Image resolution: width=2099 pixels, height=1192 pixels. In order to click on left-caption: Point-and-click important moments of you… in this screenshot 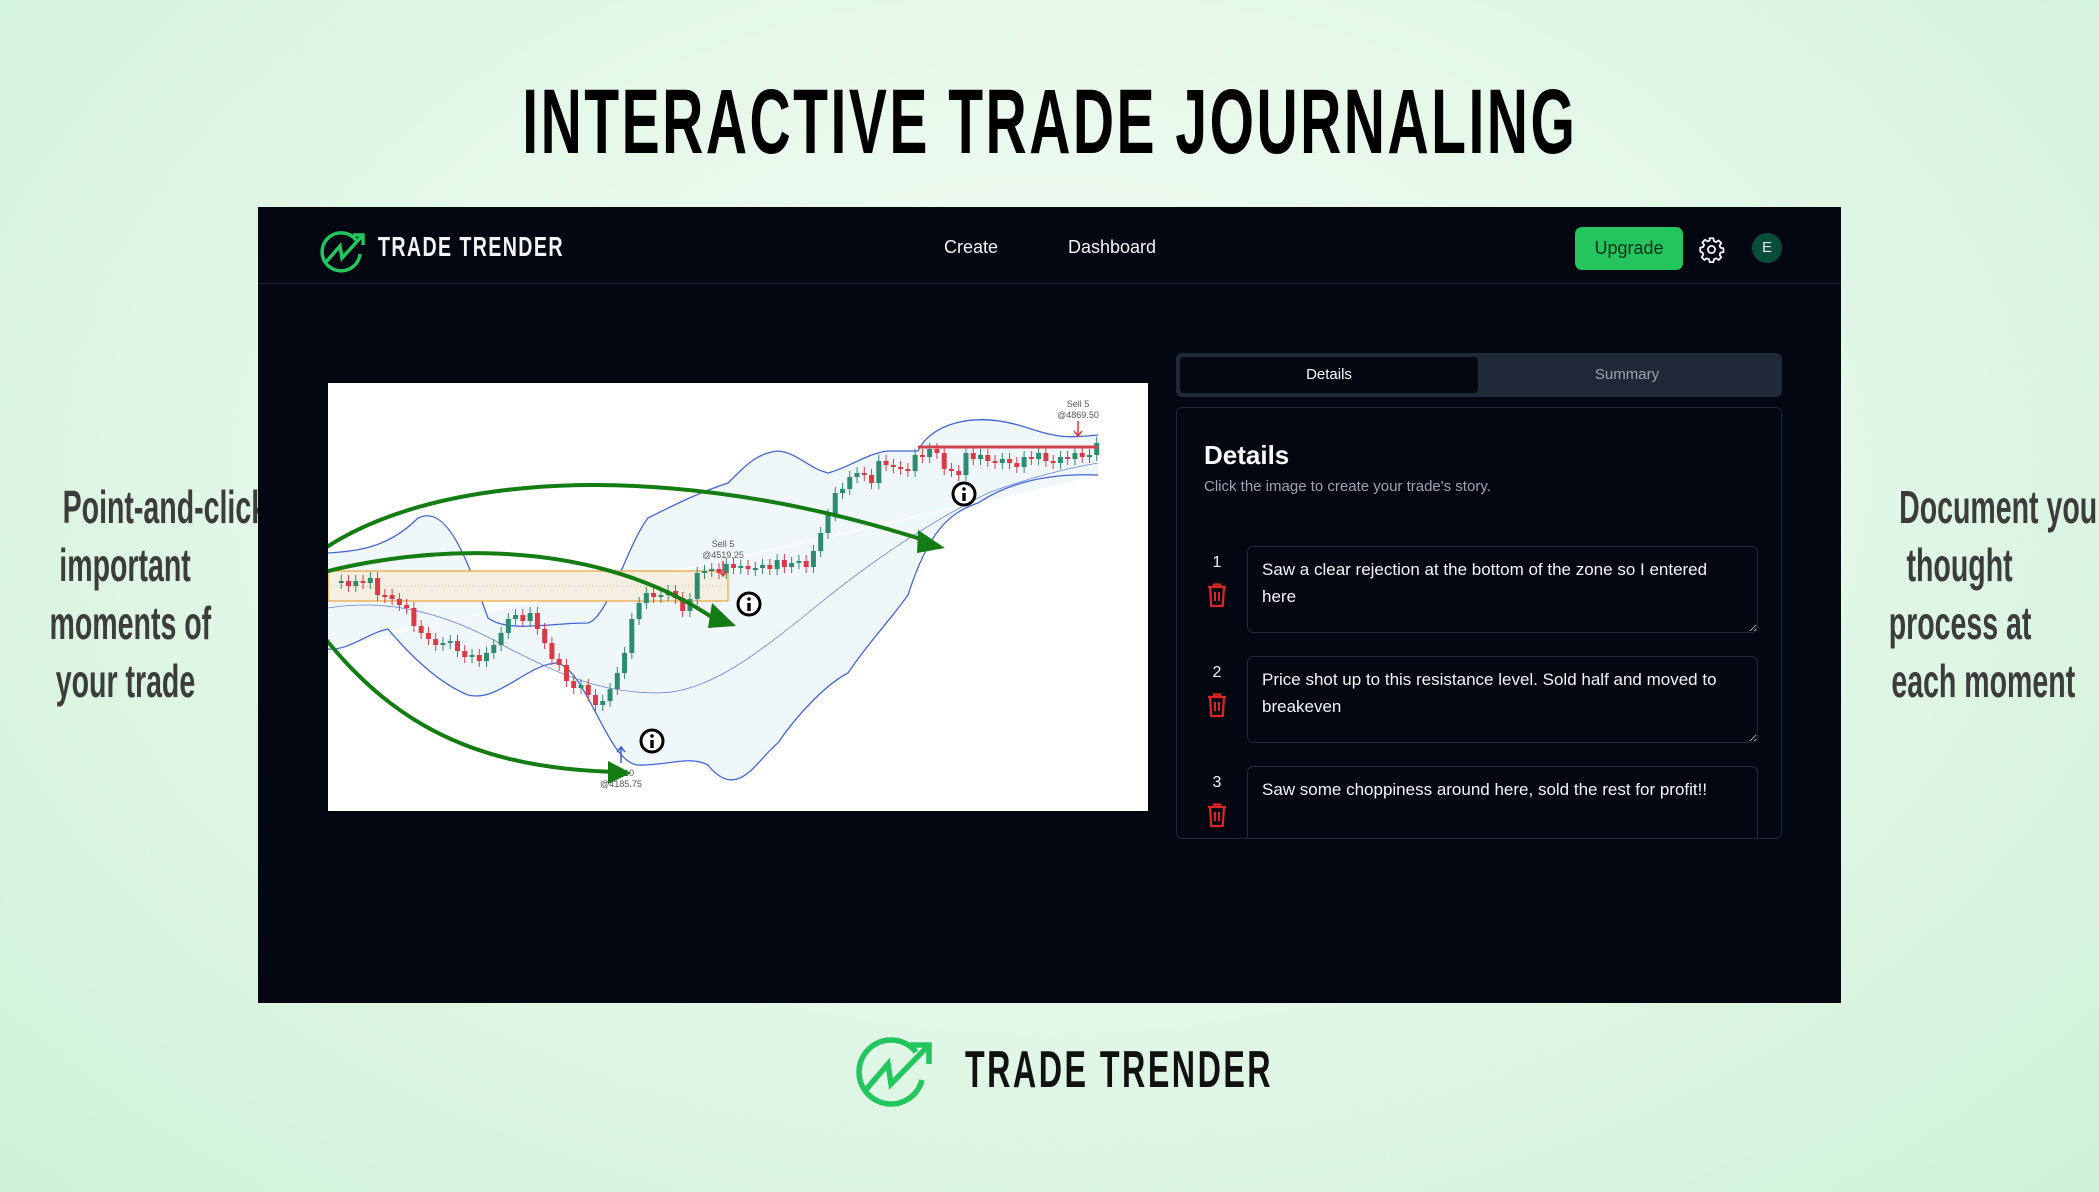, I will do `click(134, 594)`.